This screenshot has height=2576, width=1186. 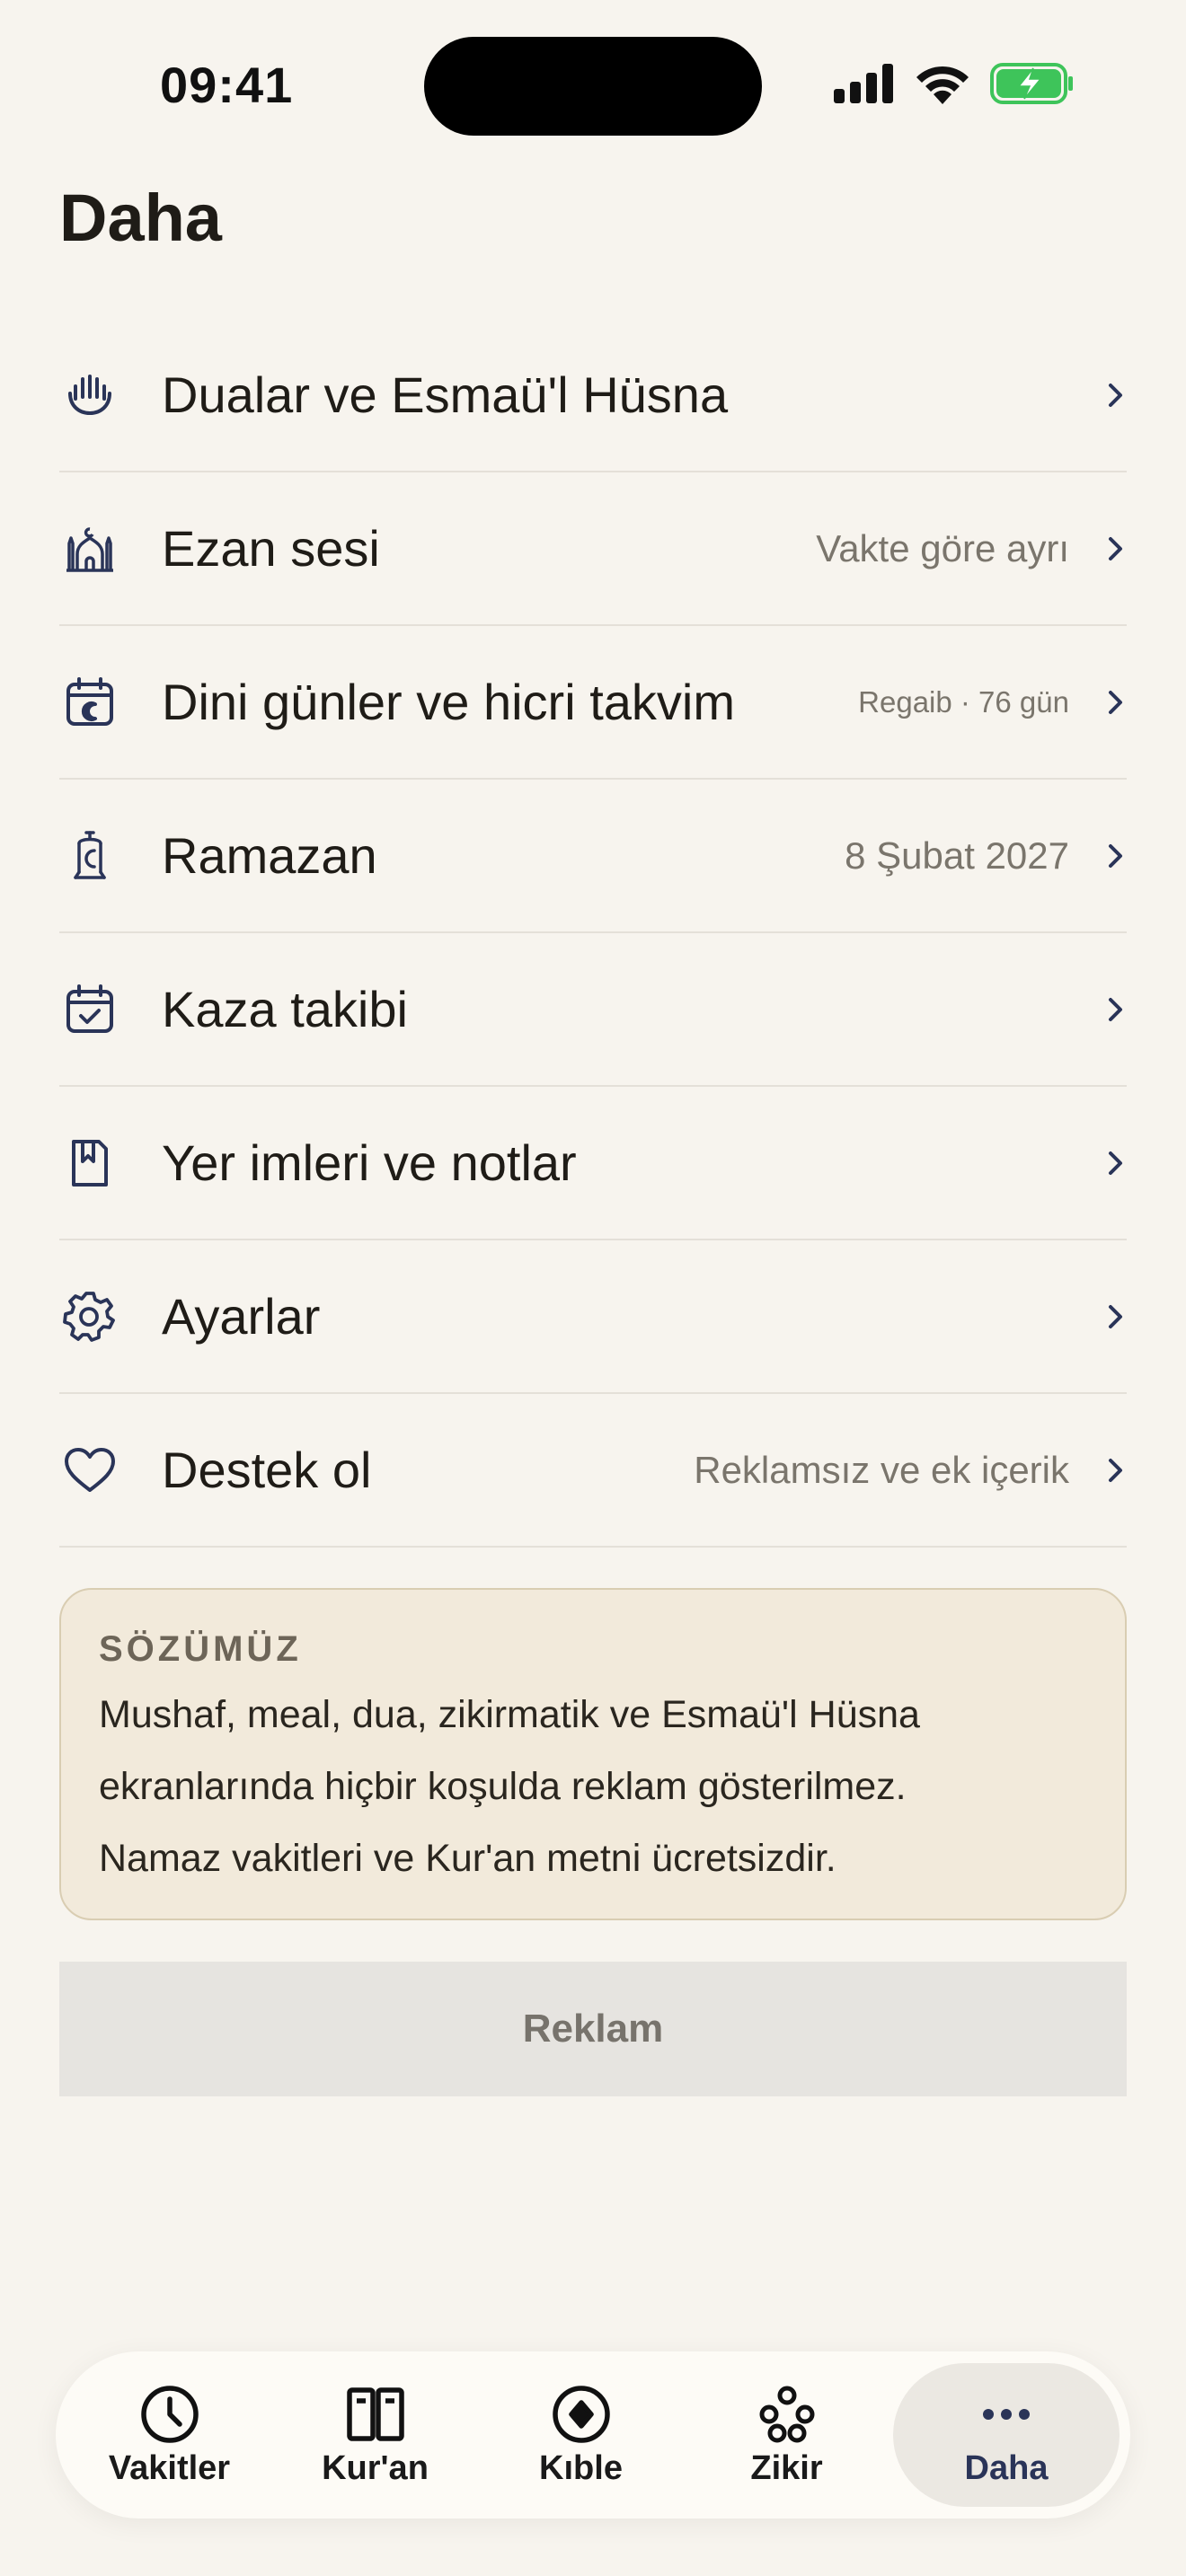 I want to click on ad-banner: Reklam, so click(x=593, y=2029).